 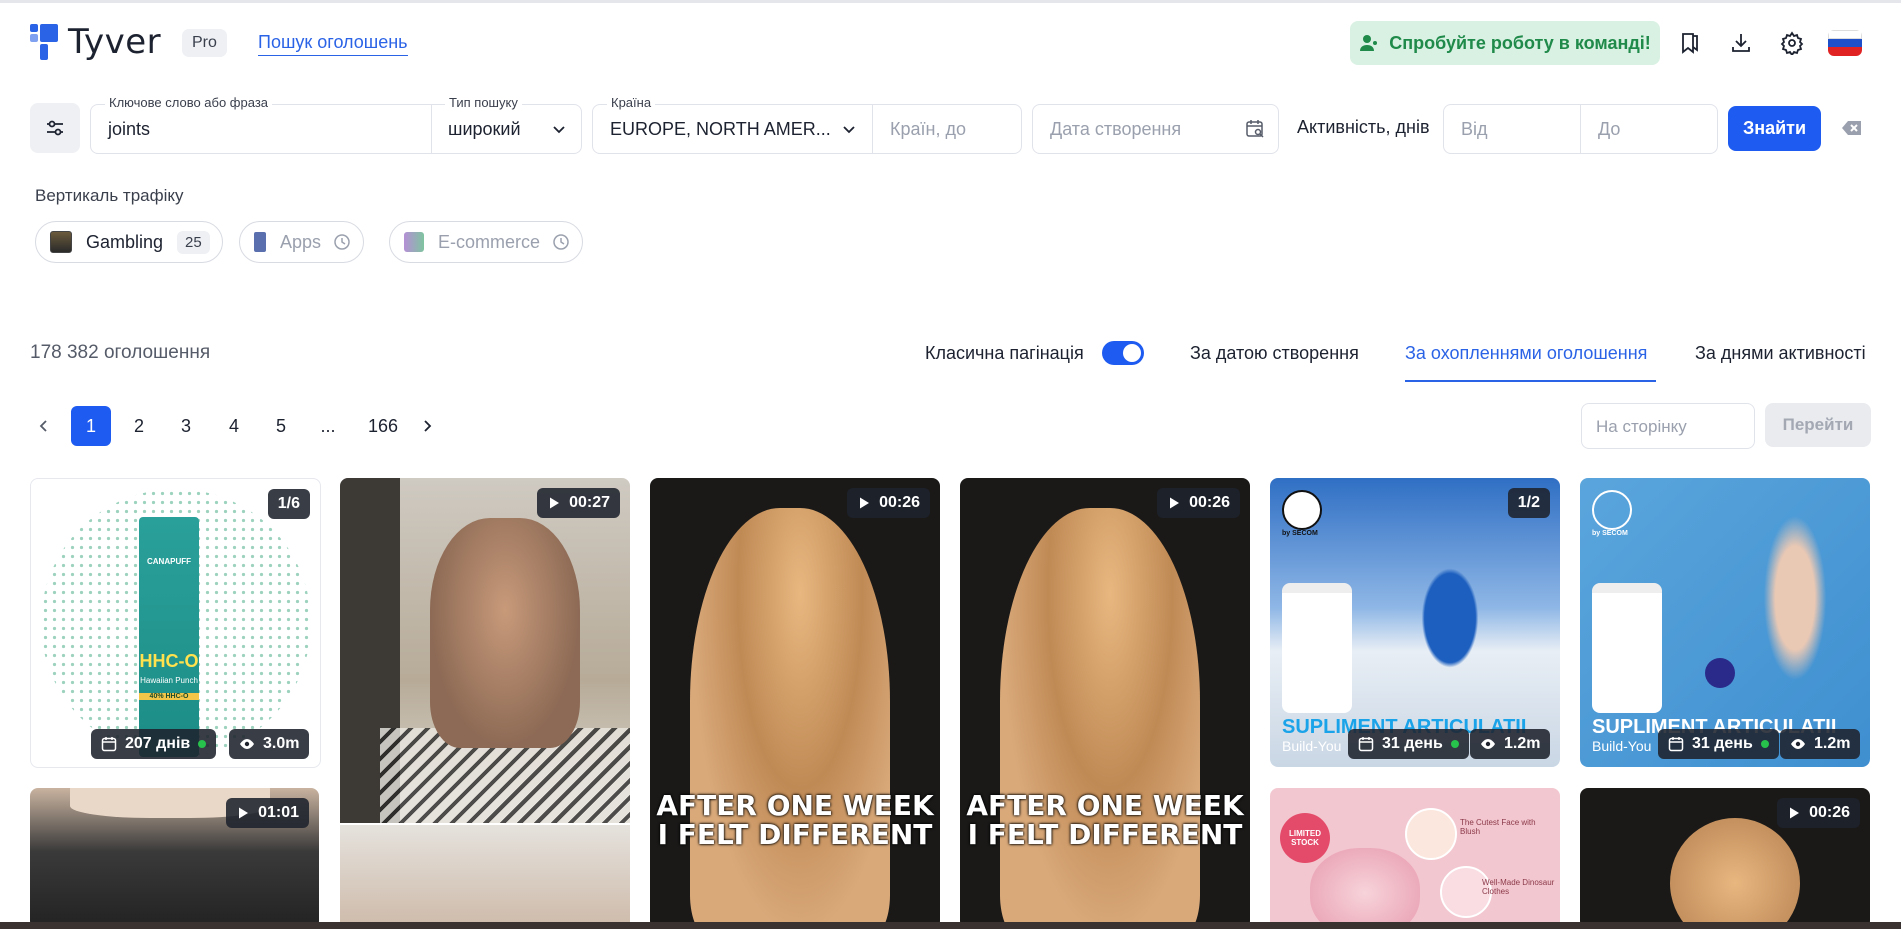 I want to click on sort-by-activity-days: За днями активності, so click(x=1780, y=353).